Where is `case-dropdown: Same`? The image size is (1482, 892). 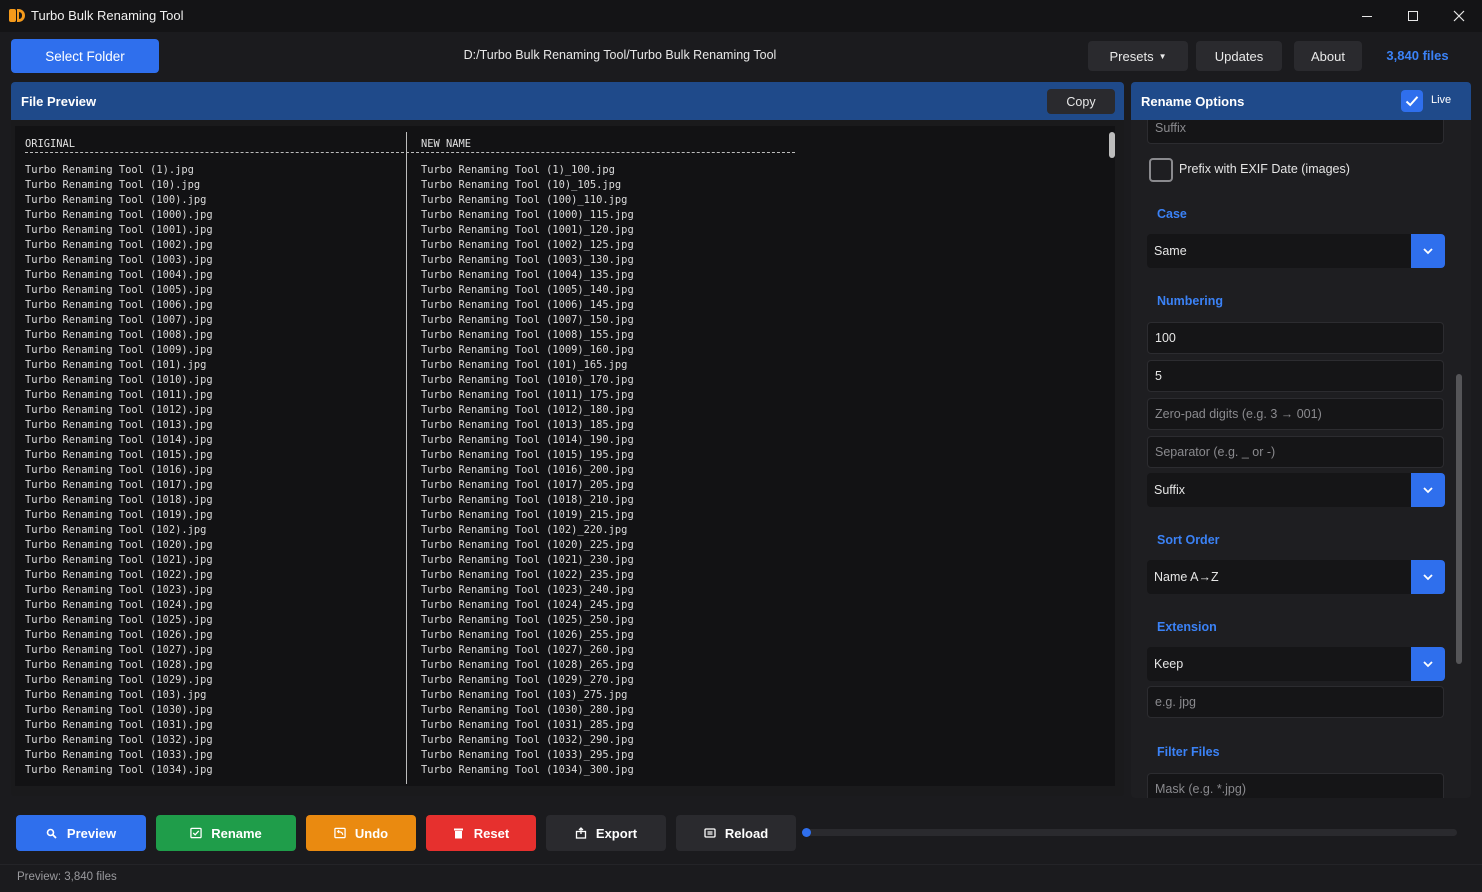
case-dropdown: Same is located at coordinates (1296, 251).